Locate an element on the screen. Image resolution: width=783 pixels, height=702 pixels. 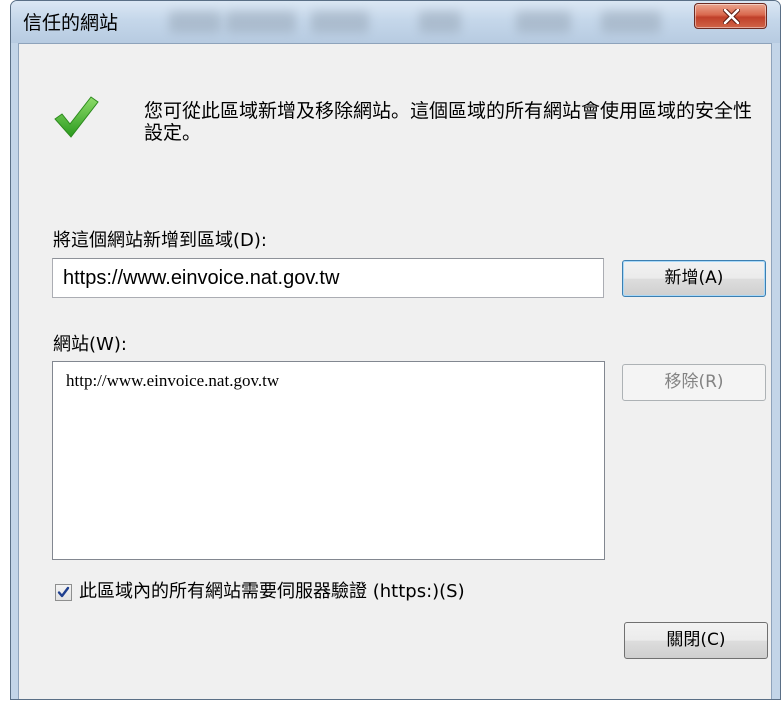
https-required-label: 此區域內的所有網站需要伺服器驗證 (https:)(S) is located at coordinates (272, 592).